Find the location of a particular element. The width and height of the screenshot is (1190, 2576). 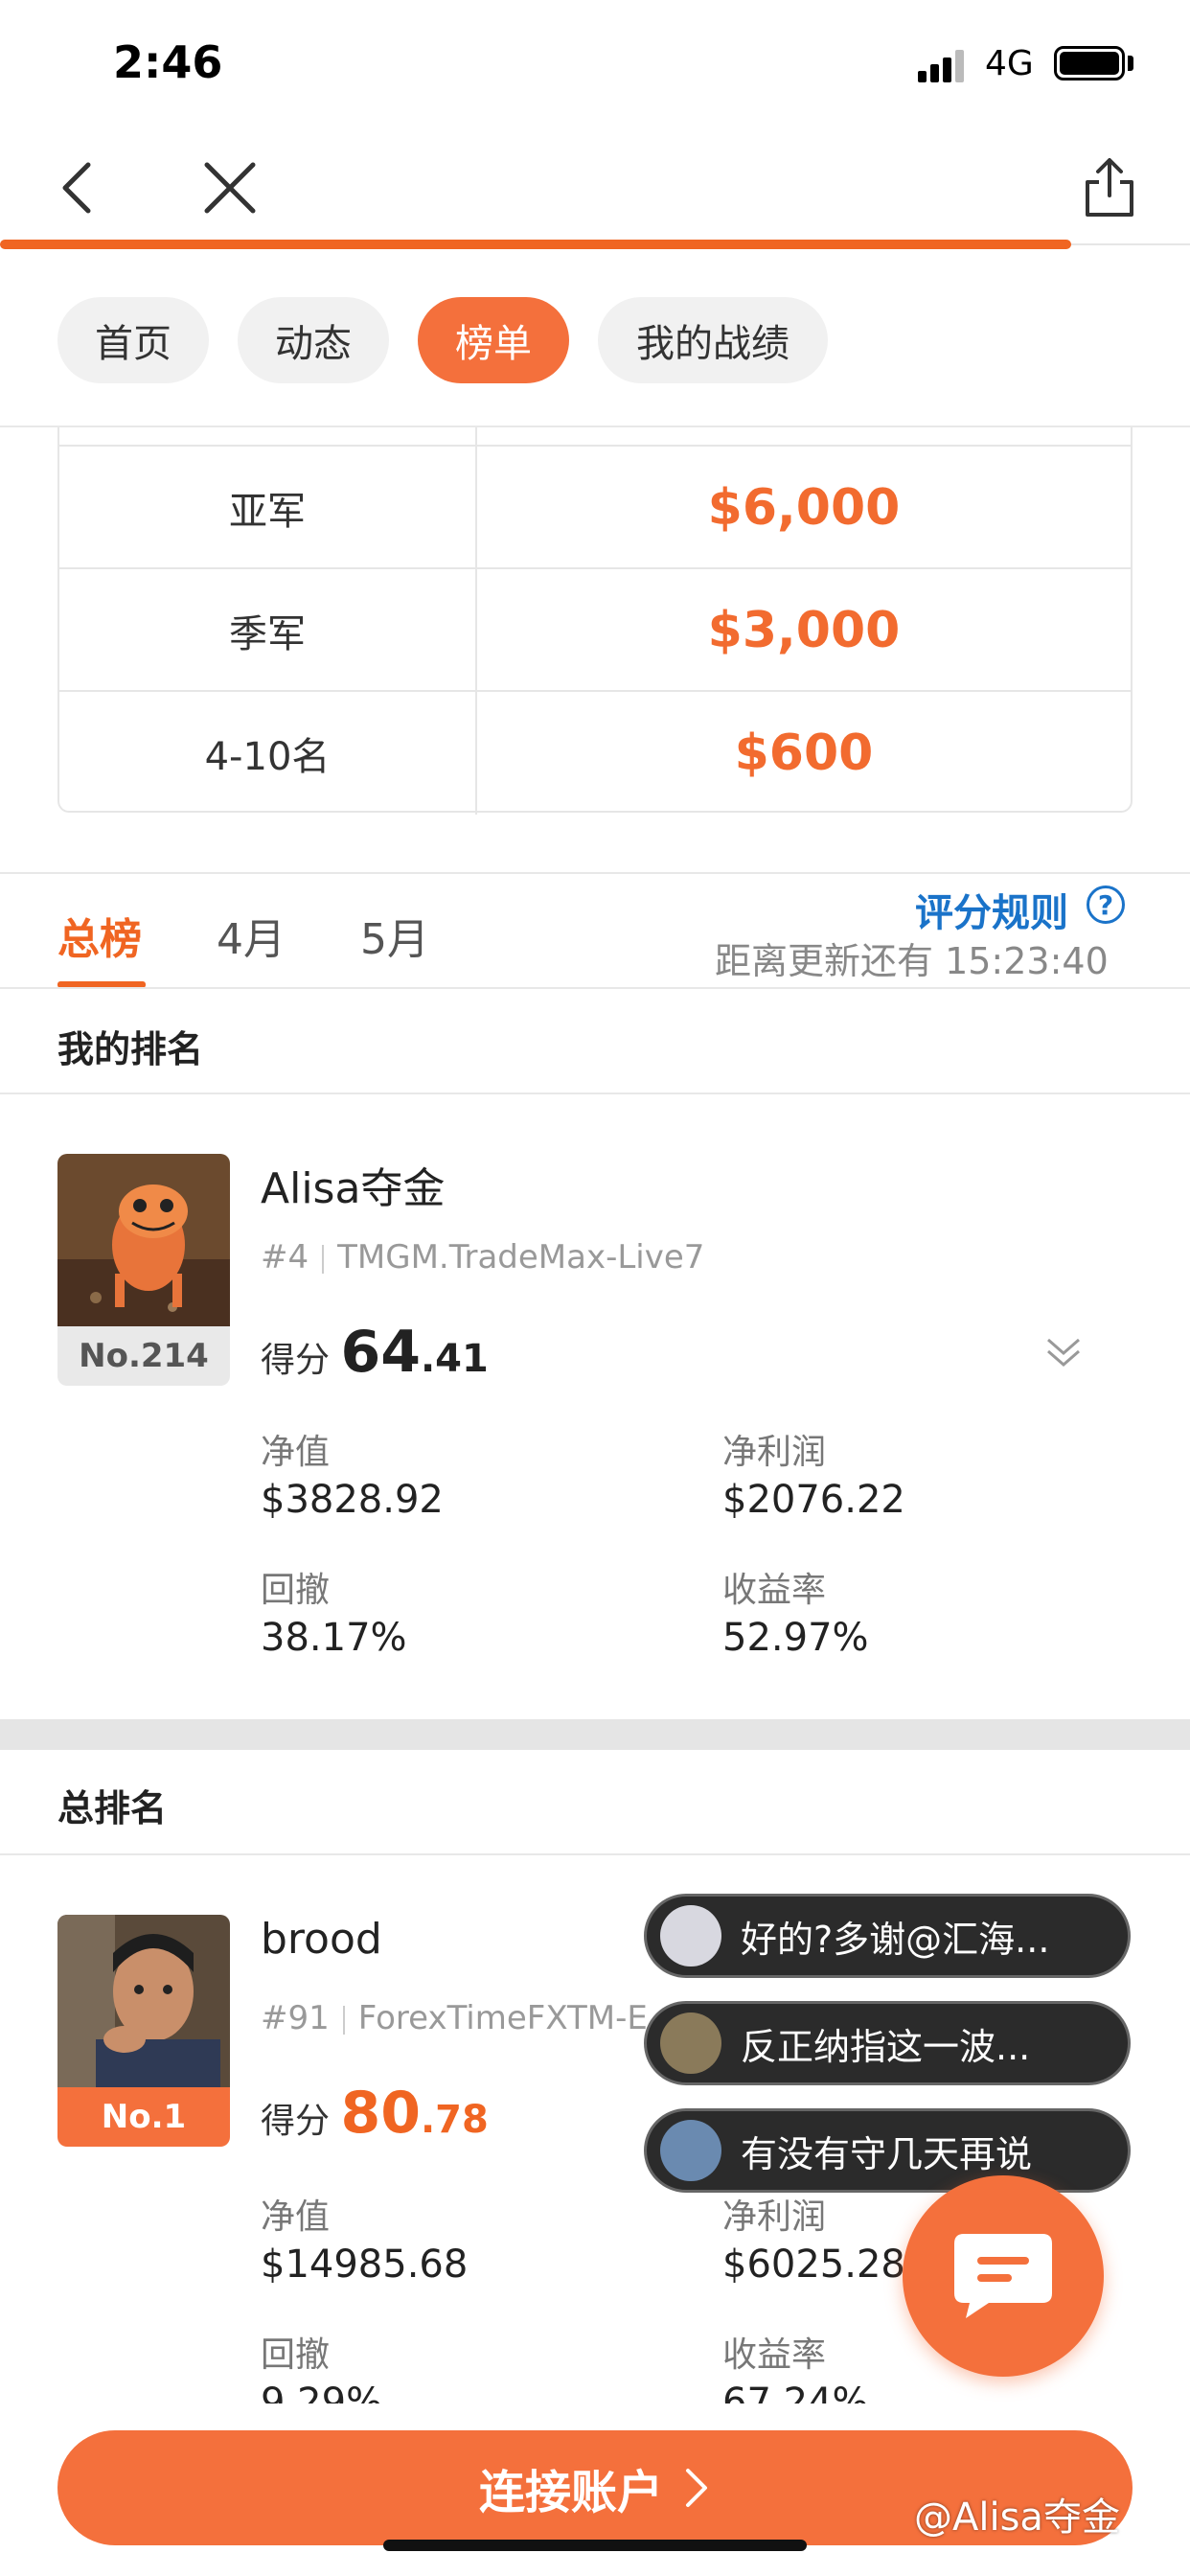

chat-icon is located at coordinates (1003, 2276).